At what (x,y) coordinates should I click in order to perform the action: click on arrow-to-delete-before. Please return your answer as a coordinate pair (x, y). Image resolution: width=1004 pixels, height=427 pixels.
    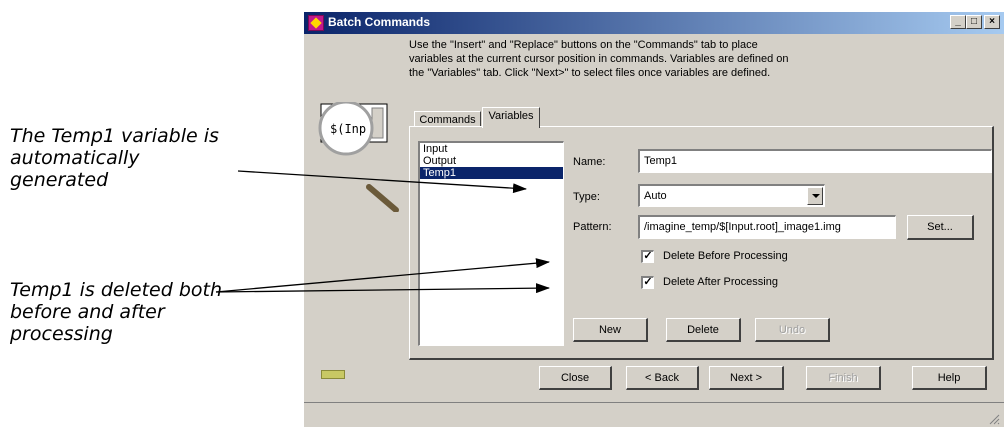
    Looking at the image, I should click on (382, 275).